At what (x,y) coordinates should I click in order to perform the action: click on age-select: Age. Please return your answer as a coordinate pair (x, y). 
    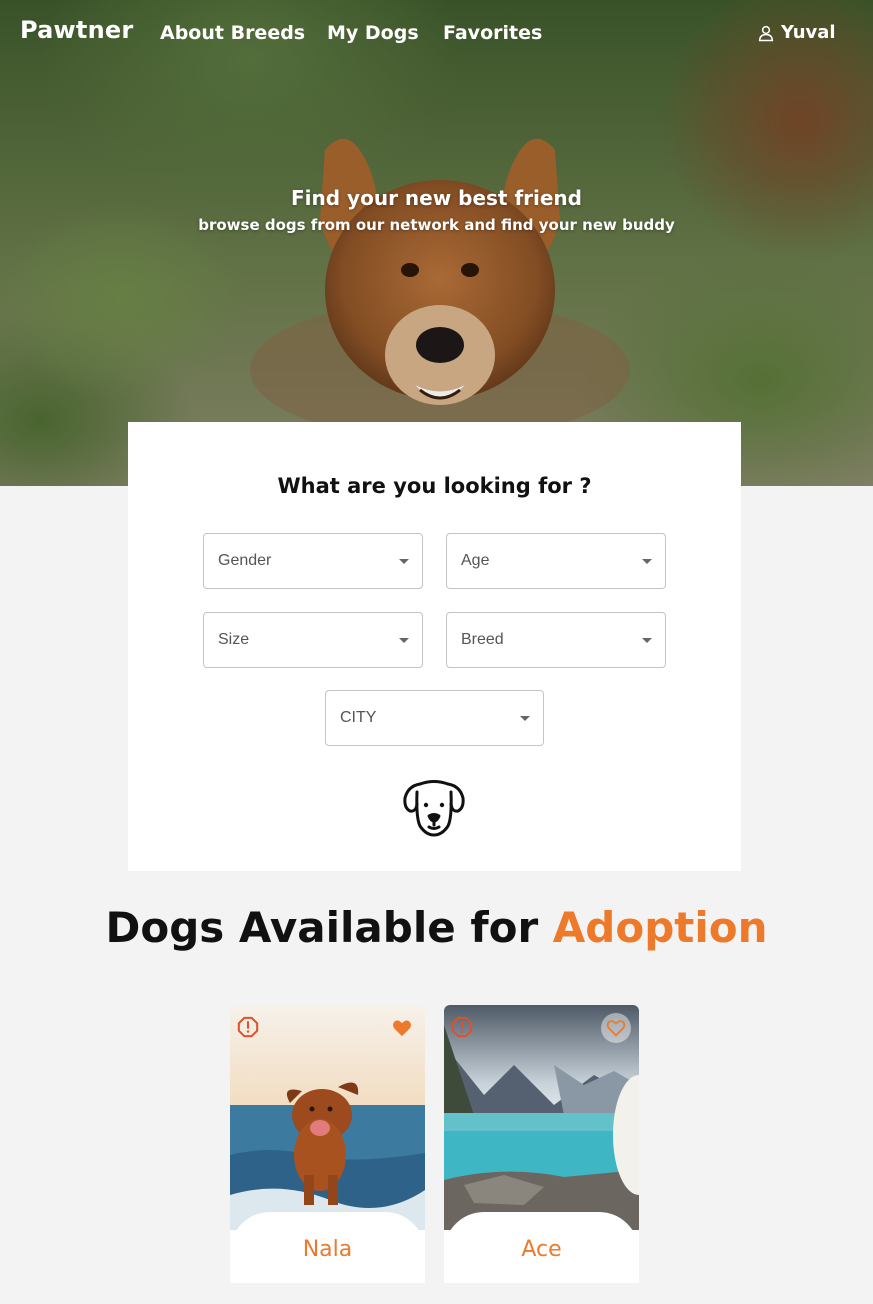
    Looking at the image, I should click on (556, 561).